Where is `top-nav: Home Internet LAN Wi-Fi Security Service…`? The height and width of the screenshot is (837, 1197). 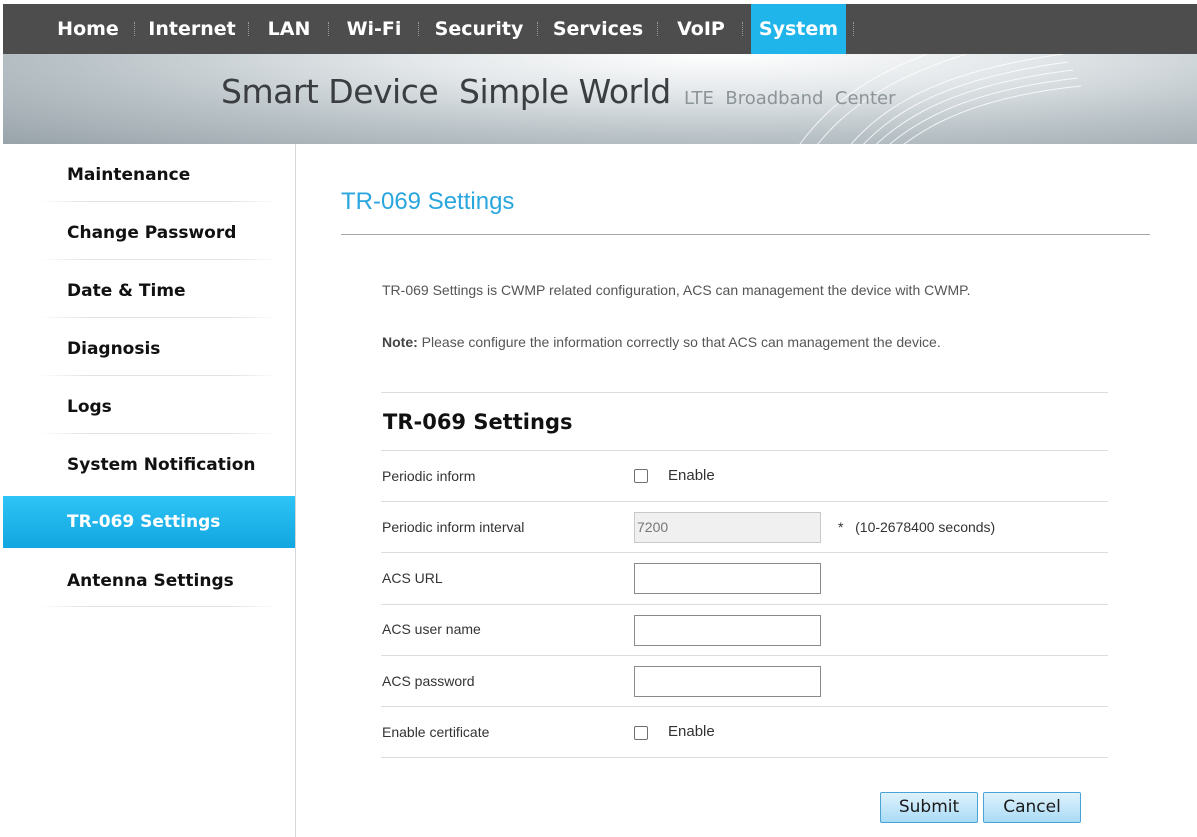
top-nav: Home Internet LAN Wi-Fi Security Service… is located at coordinates (600, 29).